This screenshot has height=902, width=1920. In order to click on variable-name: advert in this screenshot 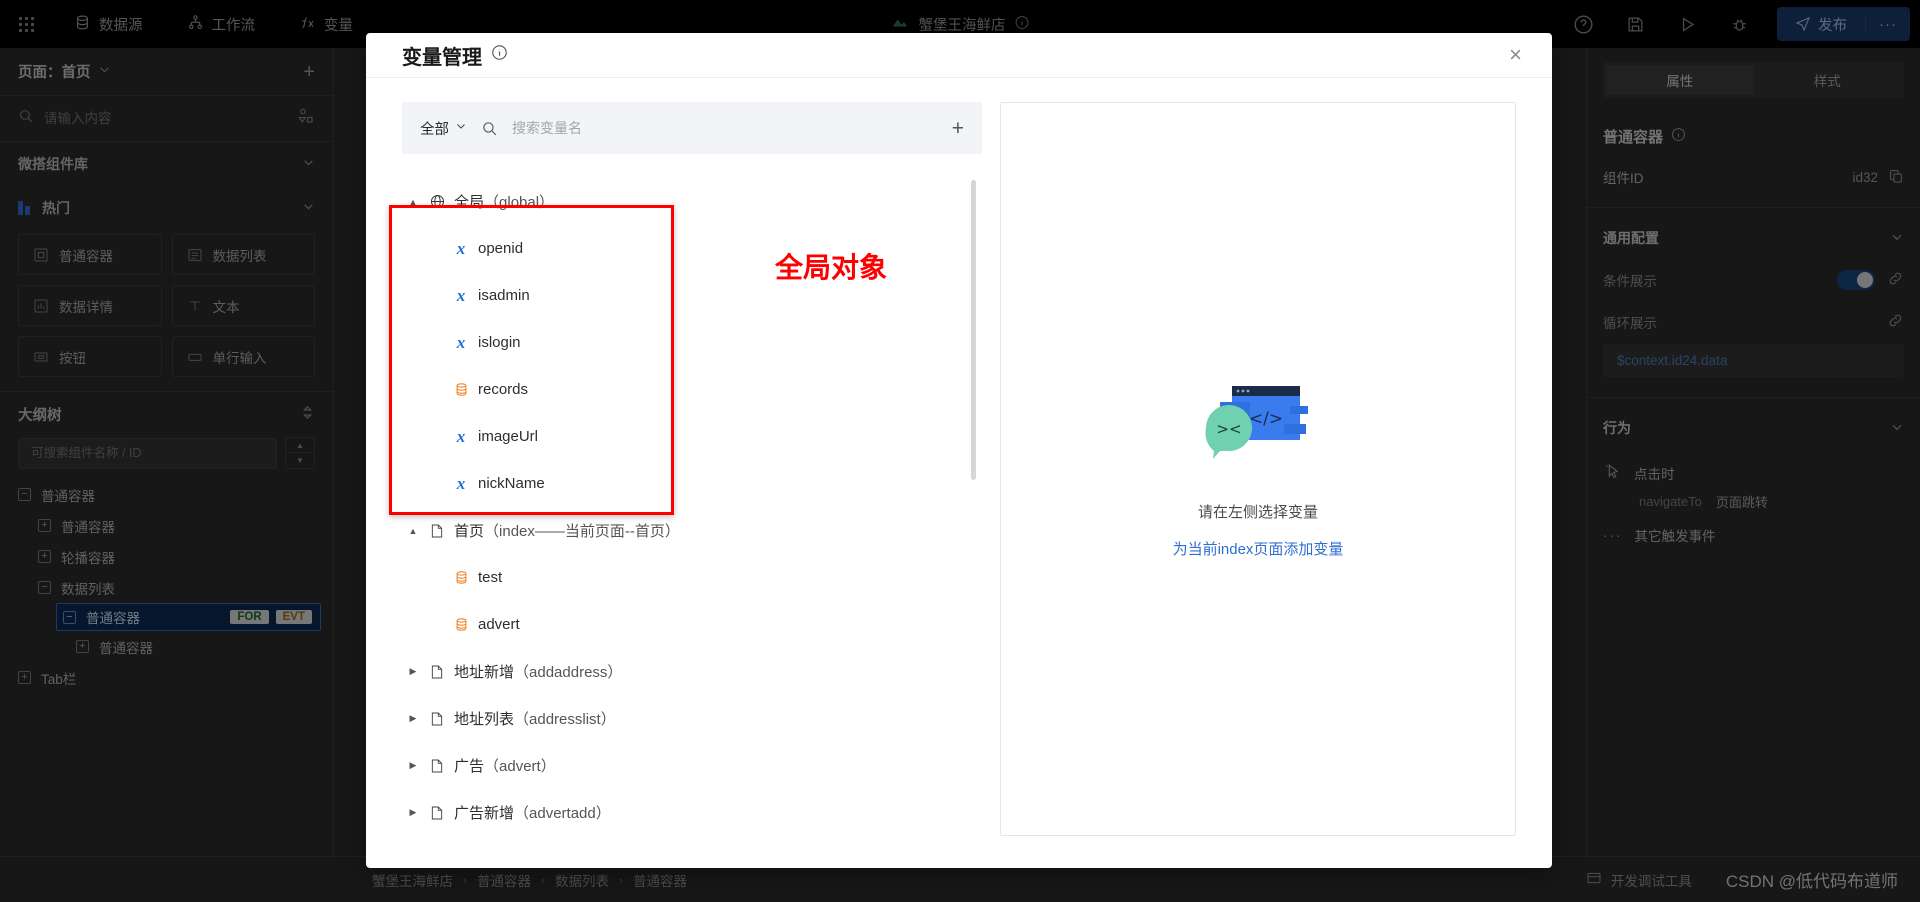, I will do `click(499, 624)`.